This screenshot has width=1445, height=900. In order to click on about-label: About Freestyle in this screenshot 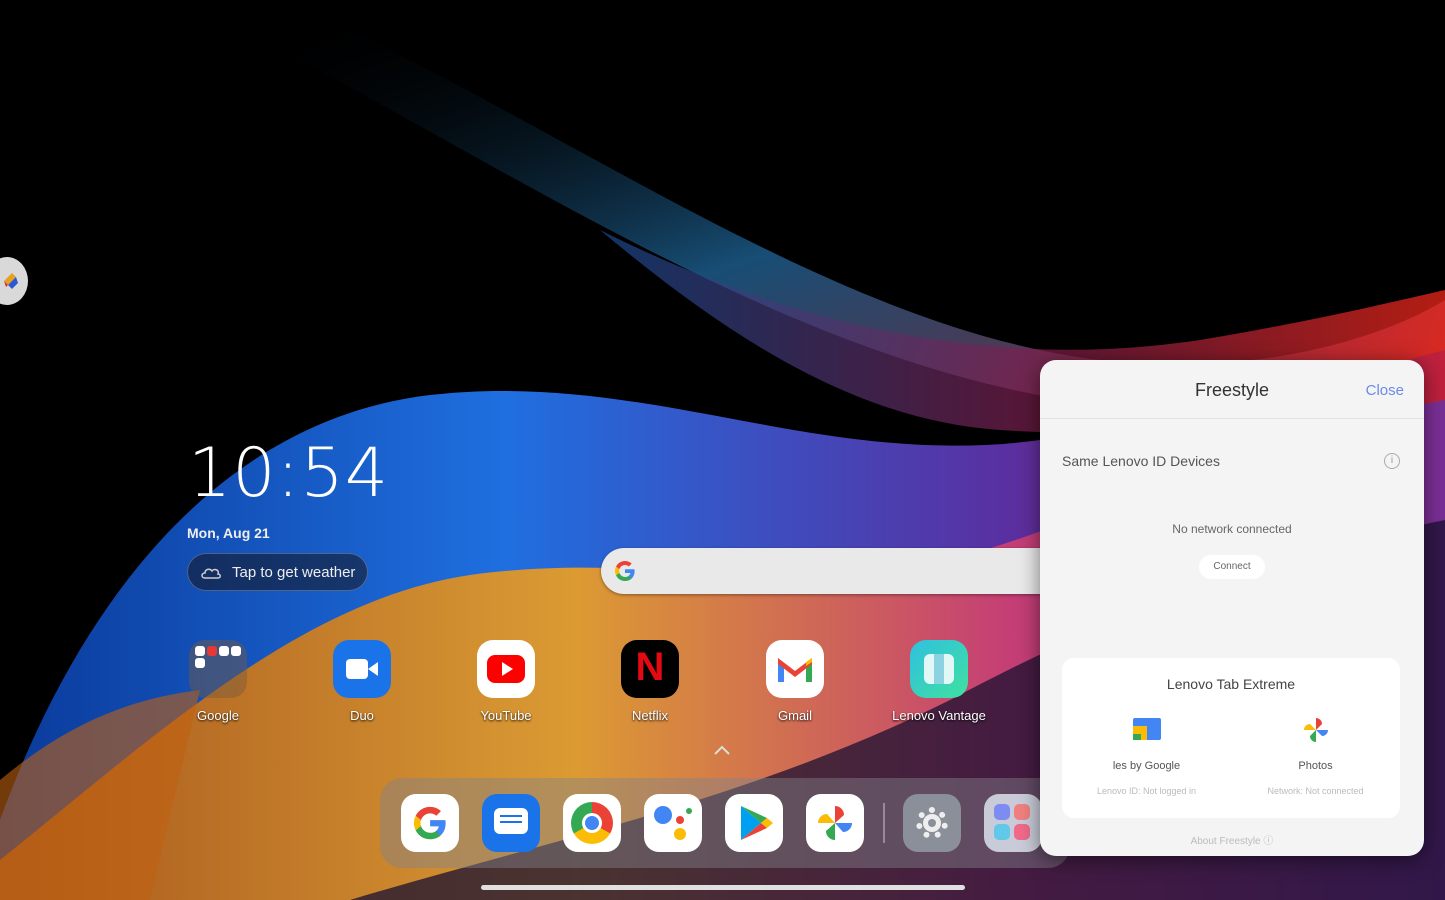, I will do `click(1225, 841)`.